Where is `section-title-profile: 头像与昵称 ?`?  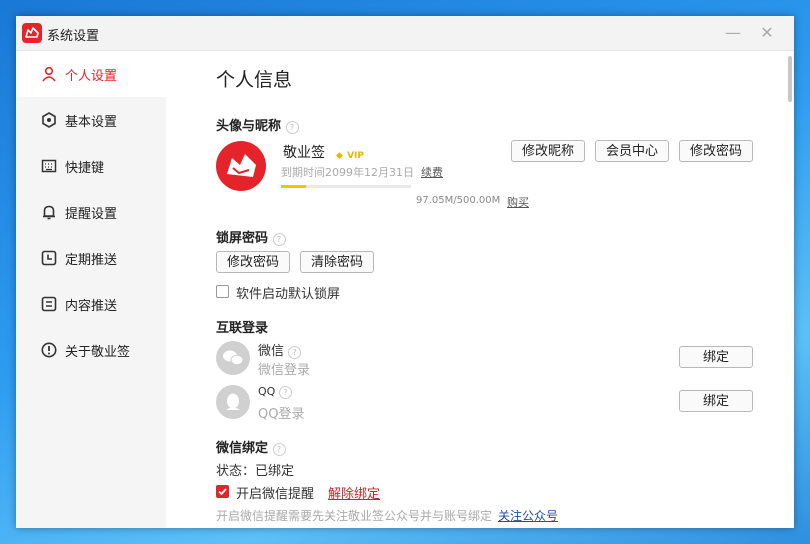
section-title-profile: 头像与昵称 ? is located at coordinates (257, 124).